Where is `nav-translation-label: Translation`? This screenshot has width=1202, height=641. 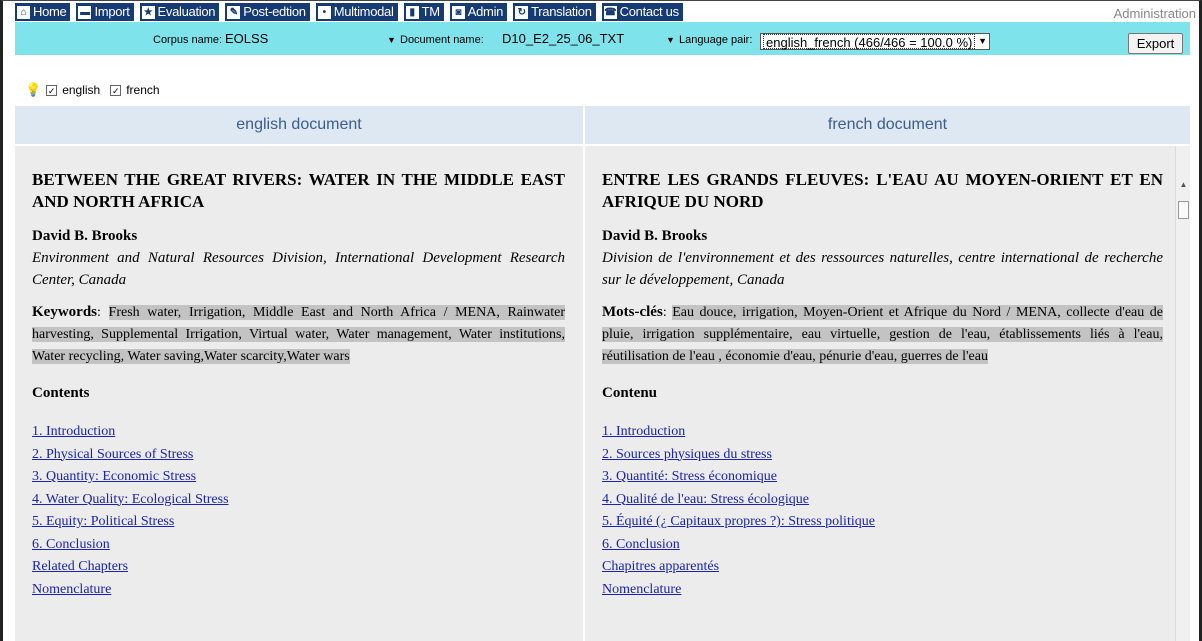 nav-translation-label: Translation is located at coordinates (561, 11).